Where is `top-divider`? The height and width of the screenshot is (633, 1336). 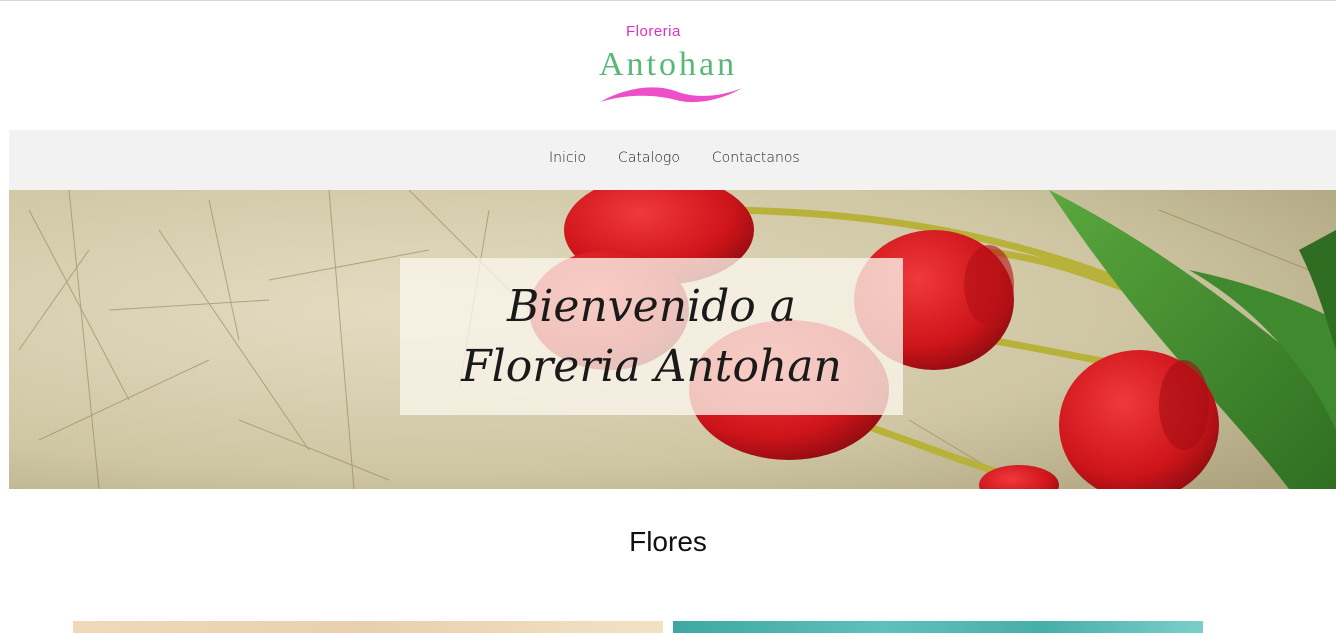
top-divider is located at coordinates (668, 0).